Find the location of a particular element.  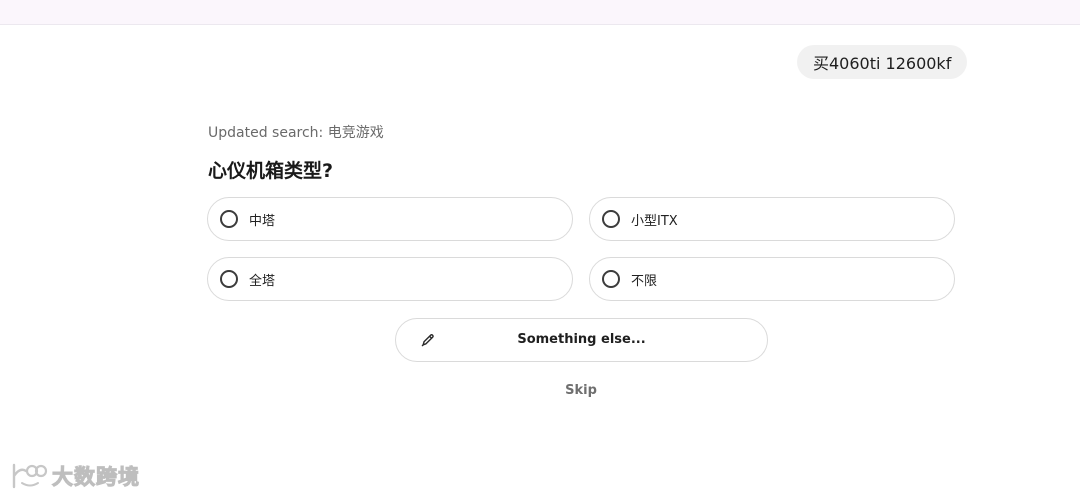

option-label: 全塔 is located at coordinates (262, 281).